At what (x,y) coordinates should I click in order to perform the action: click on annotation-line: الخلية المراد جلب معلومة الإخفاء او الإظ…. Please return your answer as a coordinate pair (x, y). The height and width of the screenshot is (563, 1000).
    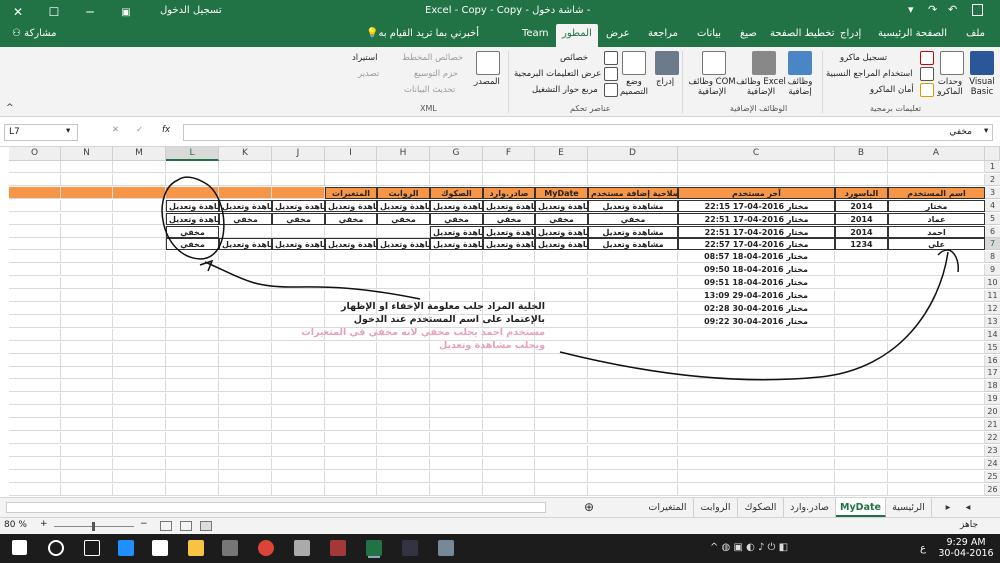
    Looking at the image, I should click on (443, 306).